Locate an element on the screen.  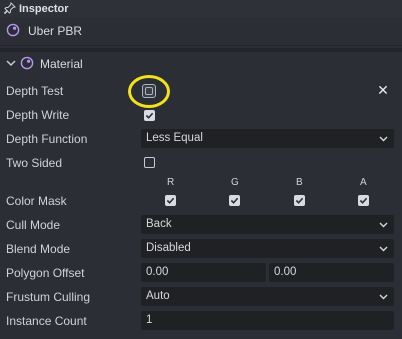
color-mask-a-label: A is located at coordinates (363, 182).